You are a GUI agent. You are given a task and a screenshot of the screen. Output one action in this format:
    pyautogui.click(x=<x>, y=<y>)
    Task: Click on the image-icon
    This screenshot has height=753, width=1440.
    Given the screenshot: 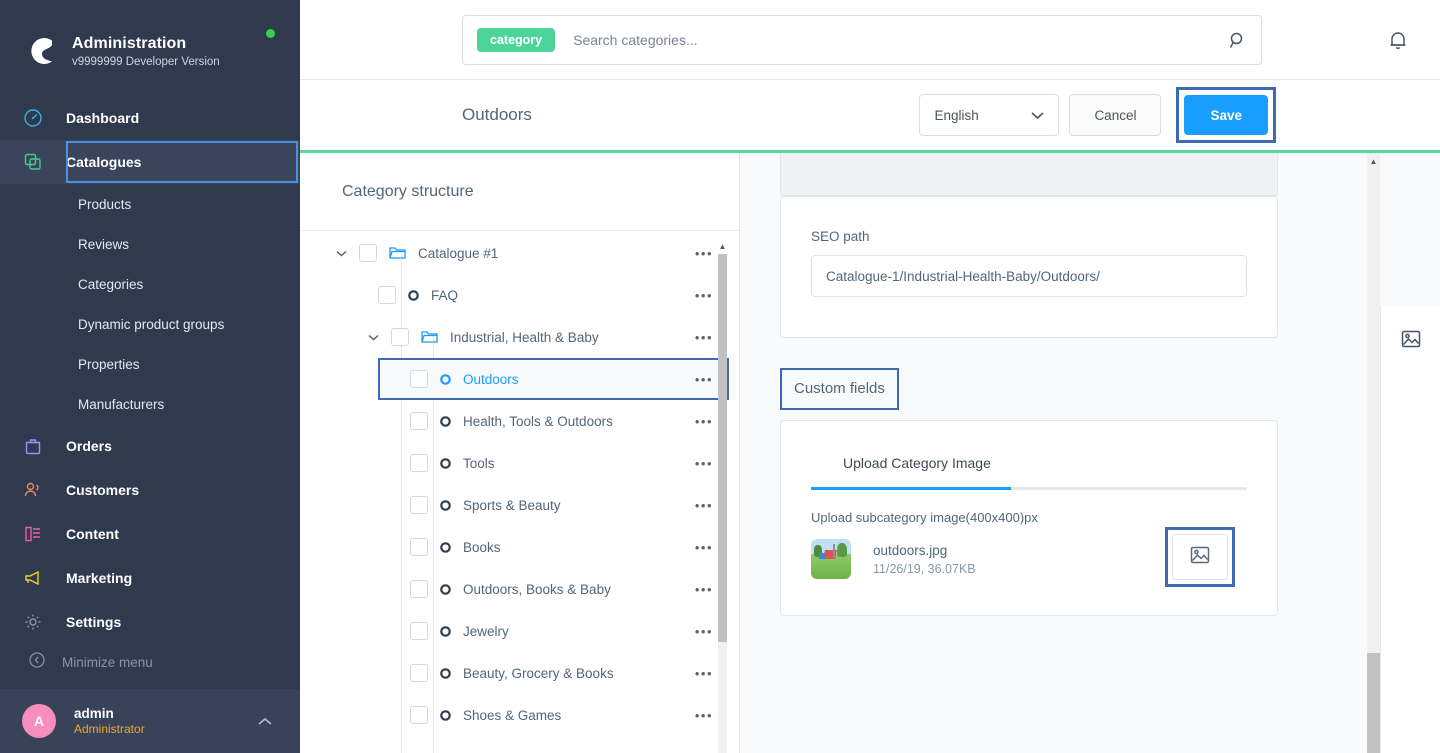 What is the action you would take?
    pyautogui.click(x=1411, y=339)
    